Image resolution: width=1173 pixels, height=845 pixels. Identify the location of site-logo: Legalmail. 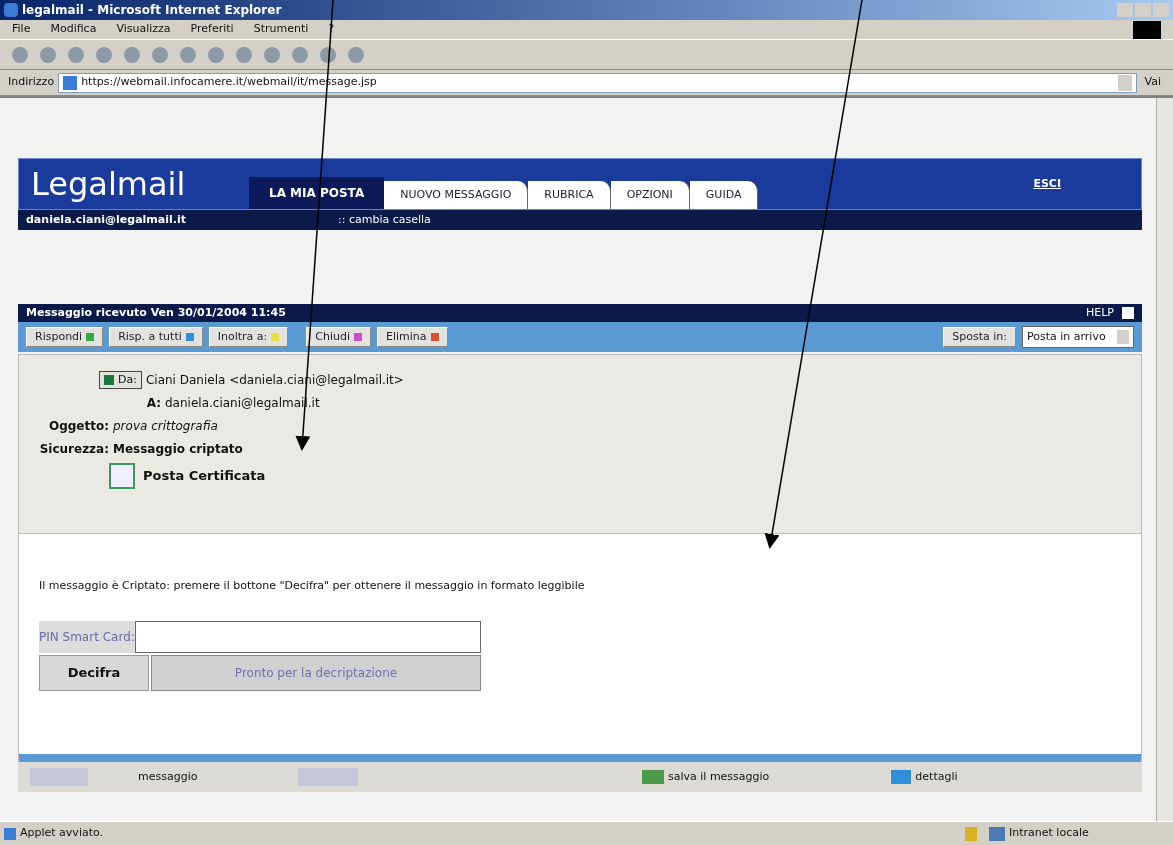
(108, 184).